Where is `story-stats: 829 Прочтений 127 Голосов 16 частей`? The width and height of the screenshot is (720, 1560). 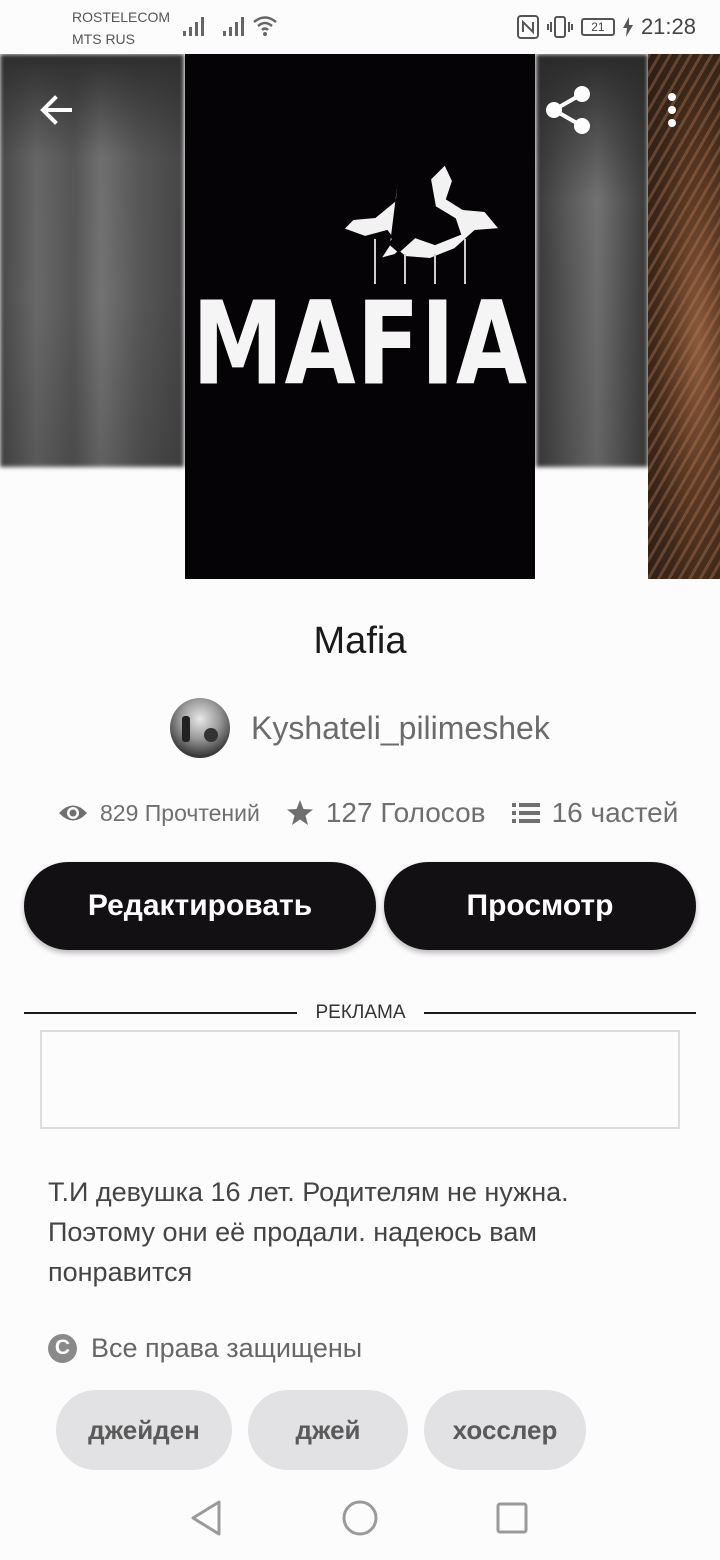
story-stats: 829 Прочтений 127 Голосов 16 частей is located at coordinates (381, 813).